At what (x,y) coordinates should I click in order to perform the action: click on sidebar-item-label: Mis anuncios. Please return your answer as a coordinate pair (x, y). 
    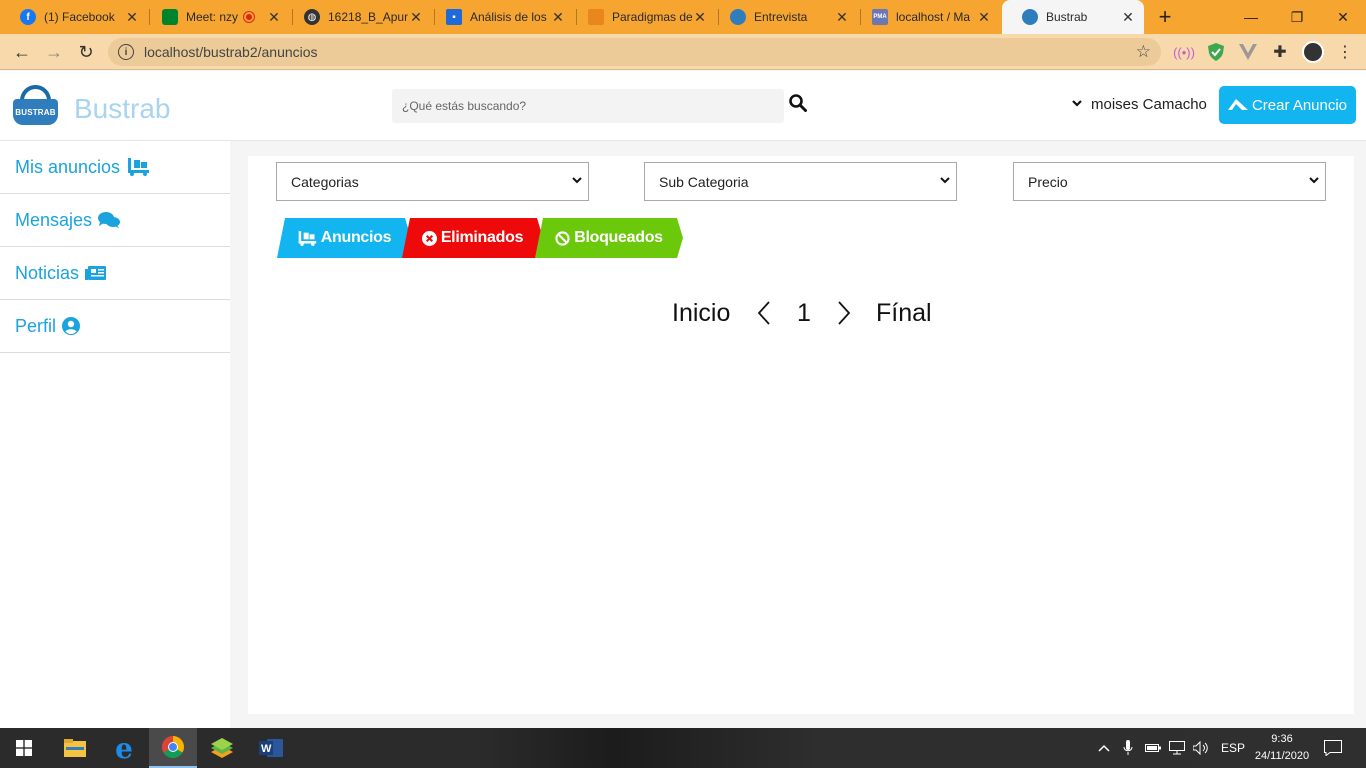
    Looking at the image, I should click on (68, 166).